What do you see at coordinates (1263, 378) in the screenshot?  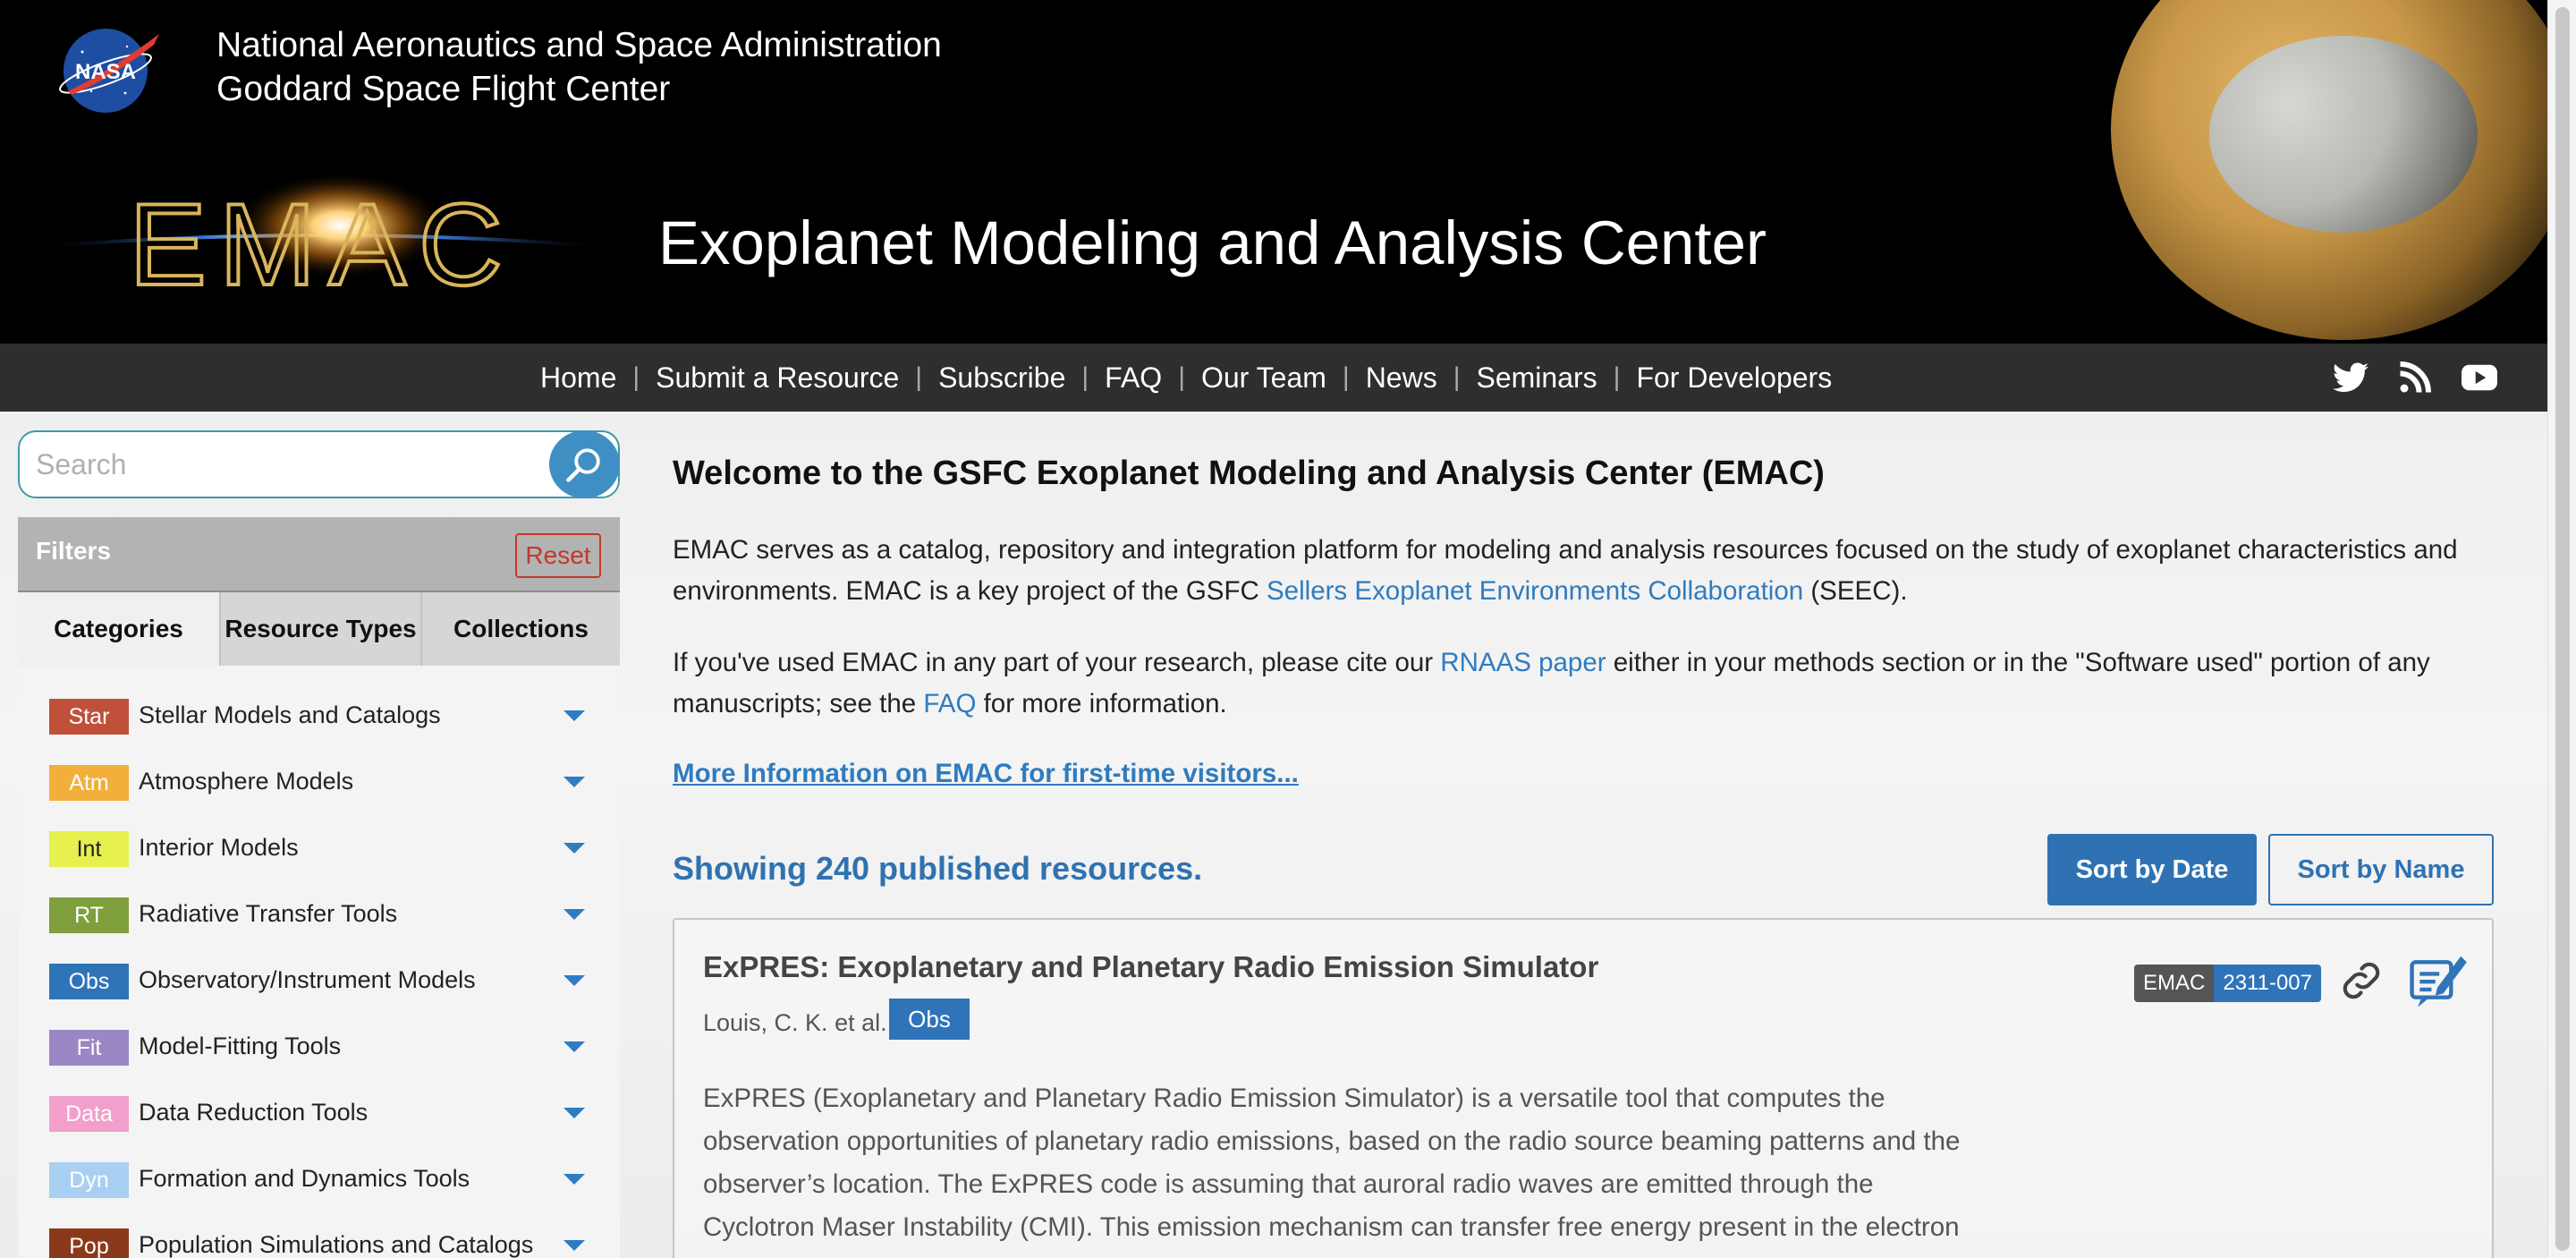 I see `nav-our-team: Our Team` at bounding box center [1263, 378].